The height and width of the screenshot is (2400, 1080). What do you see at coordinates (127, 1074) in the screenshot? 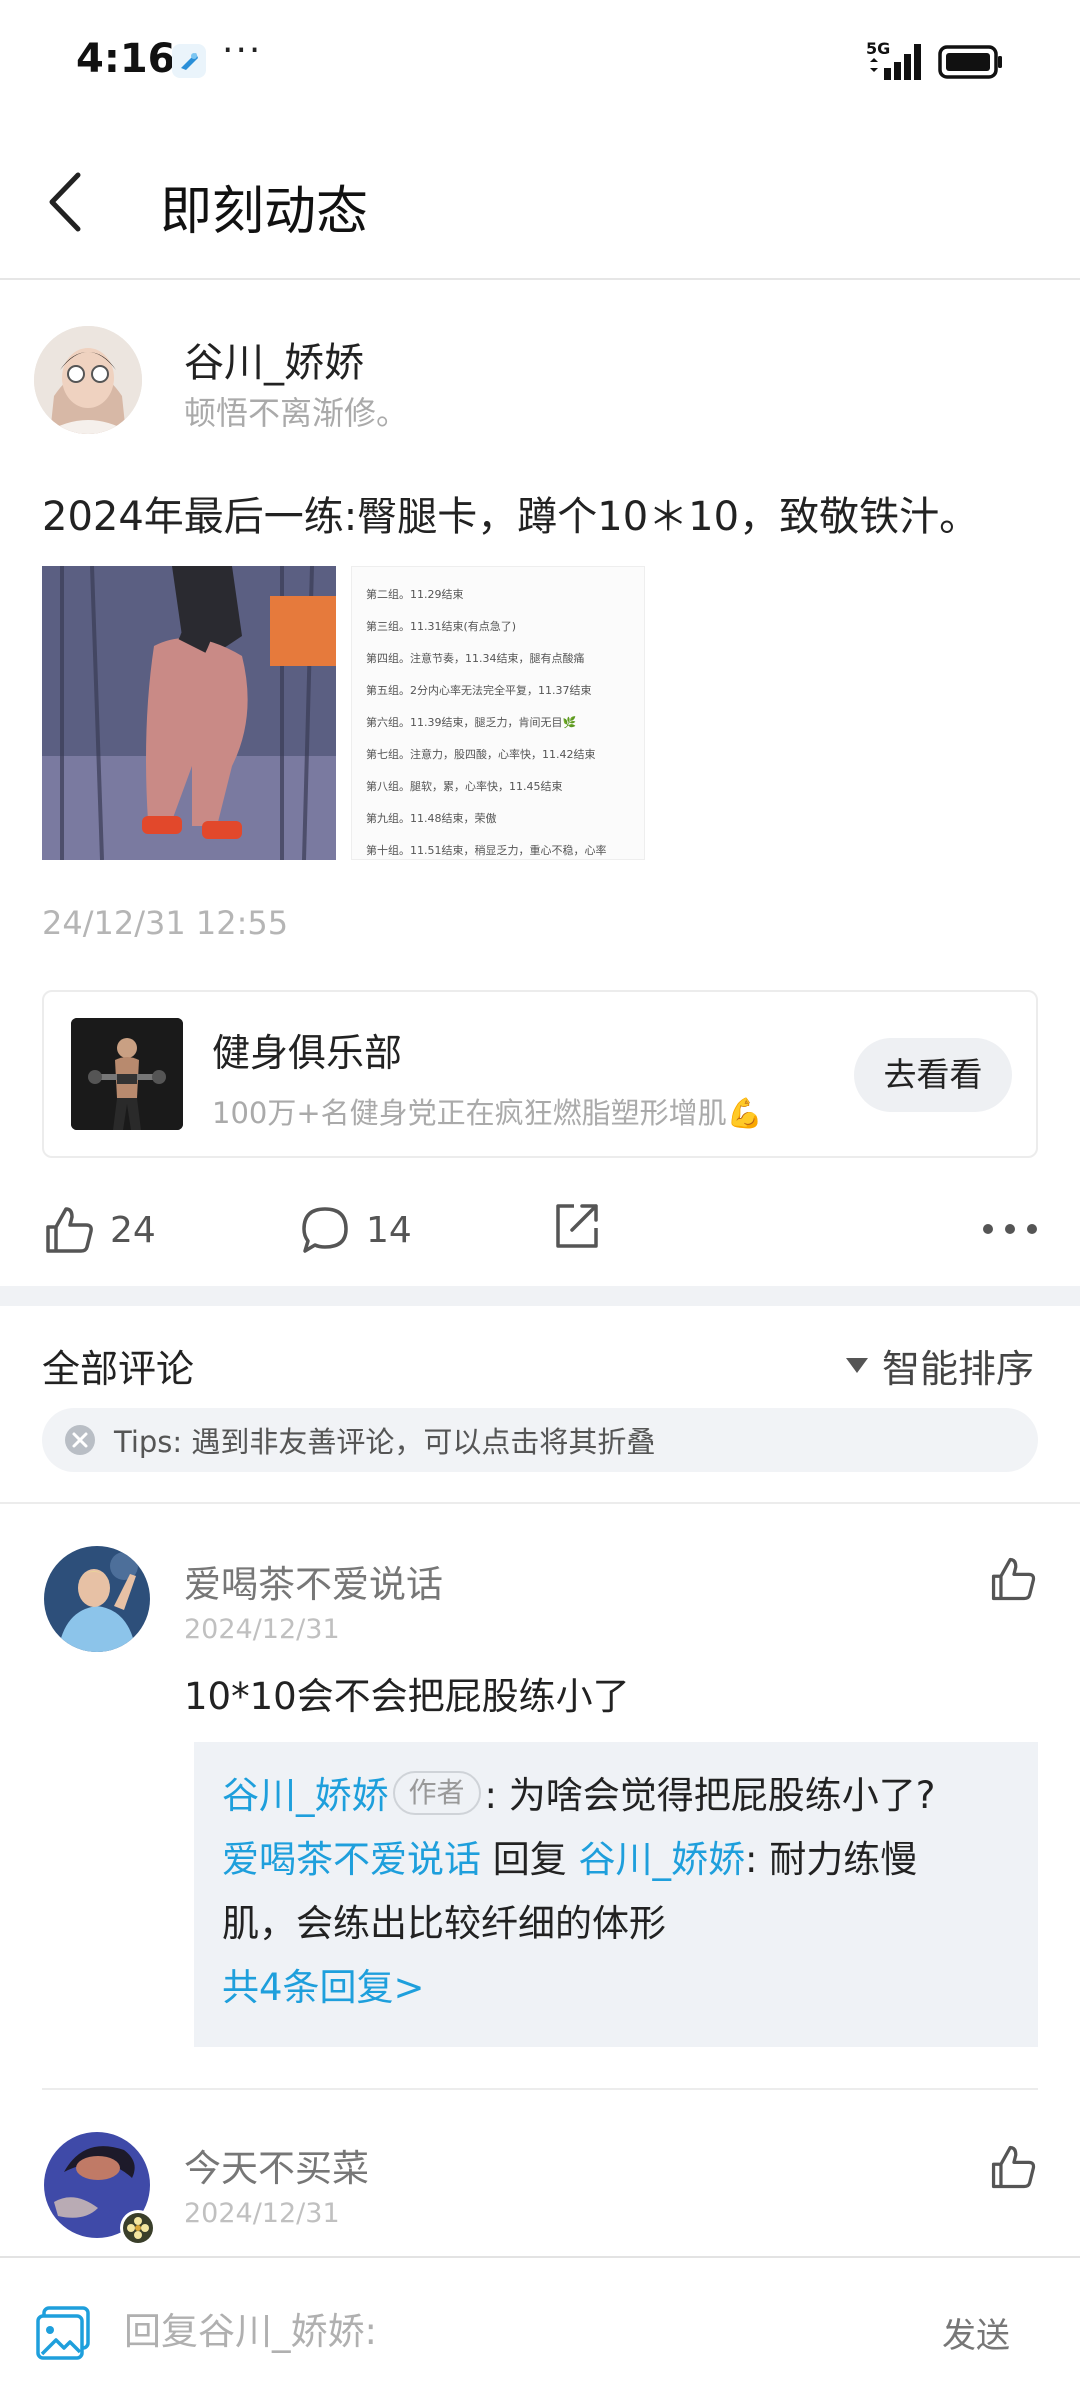
I see `group-thumbnail` at bounding box center [127, 1074].